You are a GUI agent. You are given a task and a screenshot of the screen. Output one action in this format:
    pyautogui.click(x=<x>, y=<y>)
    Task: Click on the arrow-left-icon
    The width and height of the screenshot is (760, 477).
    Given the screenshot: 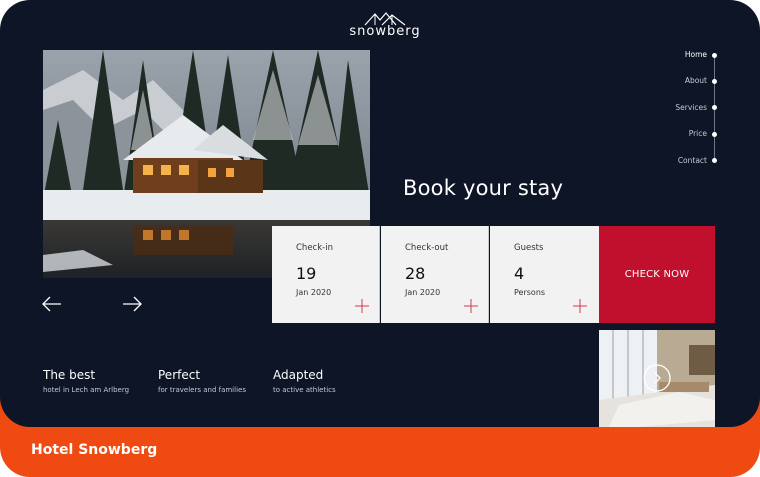 What is the action you would take?
    pyautogui.click(x=51, y=304)
    